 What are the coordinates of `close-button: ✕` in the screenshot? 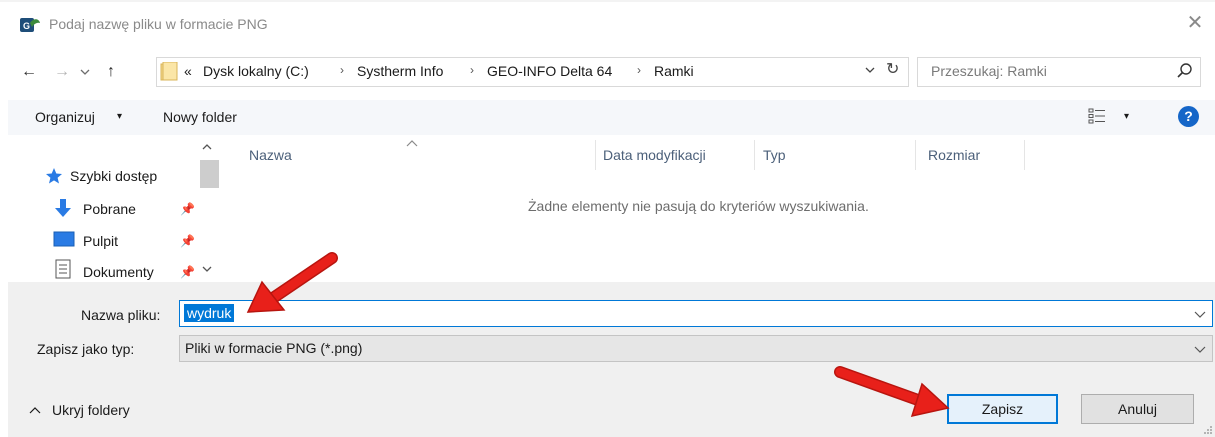 It's located at (1195, 23).